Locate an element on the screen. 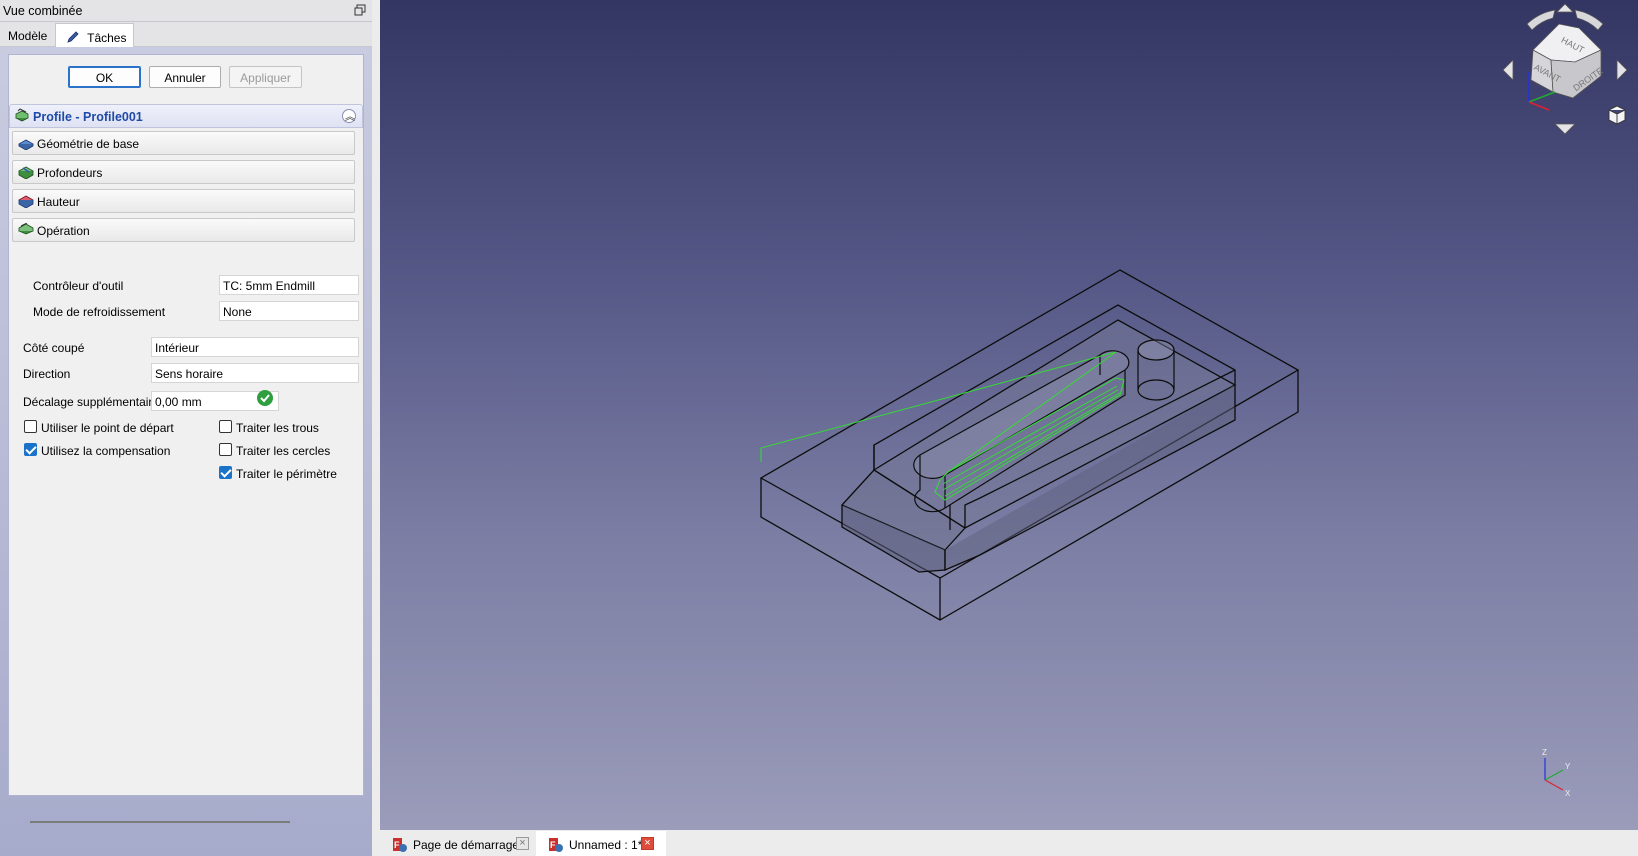  cut-side-select: Intérieur is located at coordinates (255, 347).